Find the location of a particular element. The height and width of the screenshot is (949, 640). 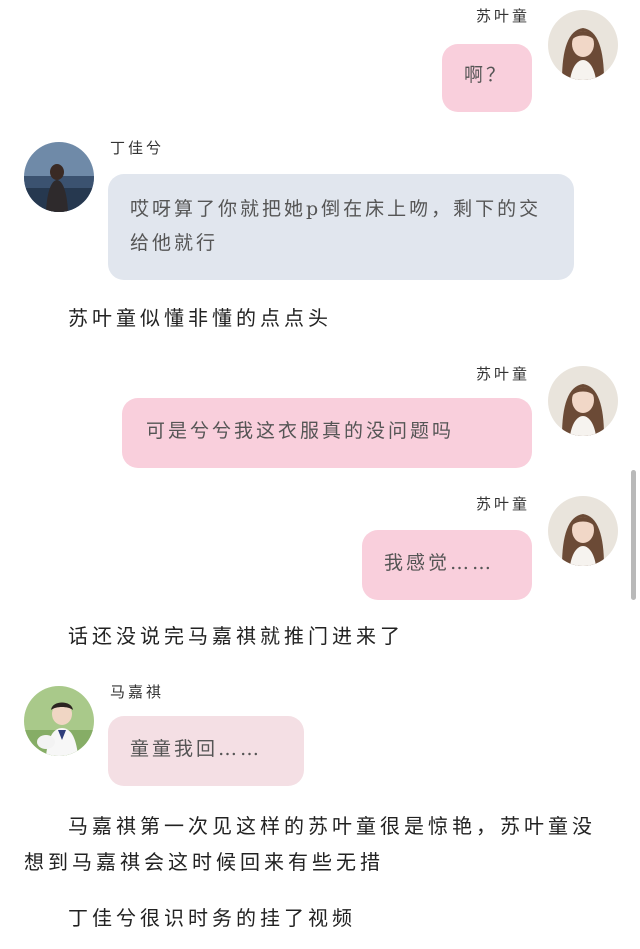

avatar-majiaqi is located at coordinates (59, 721).